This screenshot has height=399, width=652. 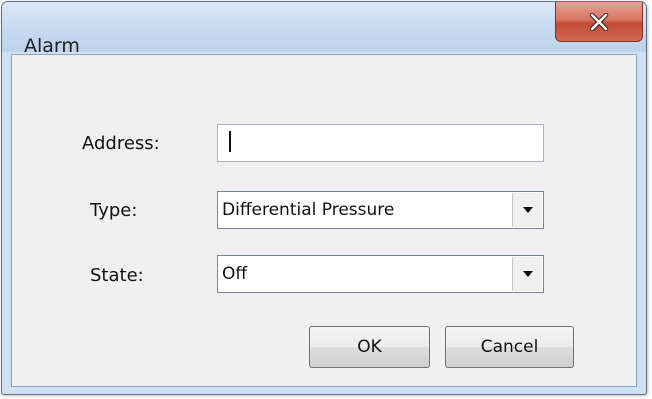 I want to click on type-dropdown-button, so click(x=527, y=210).